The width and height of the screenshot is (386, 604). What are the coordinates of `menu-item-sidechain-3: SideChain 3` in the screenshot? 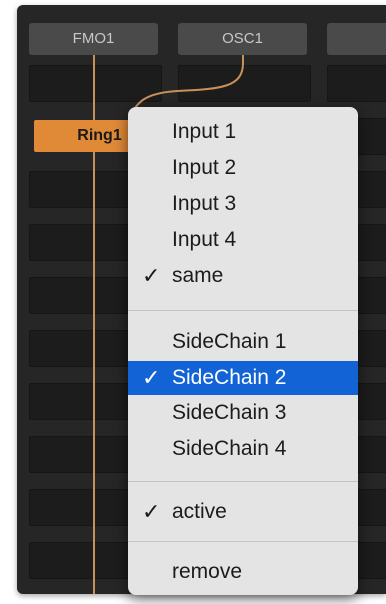 It's located at (243, 413).